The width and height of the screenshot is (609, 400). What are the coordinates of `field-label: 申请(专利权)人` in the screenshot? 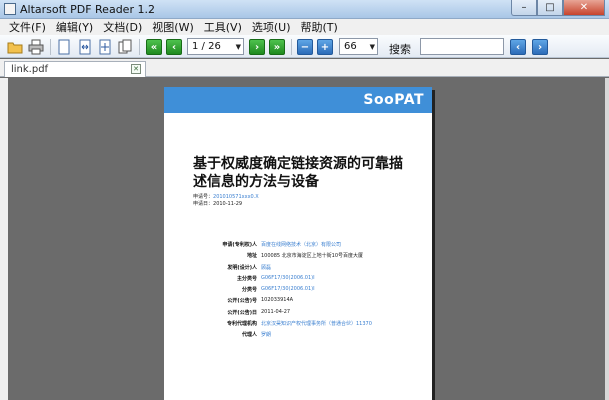 It's located at (239, 245).